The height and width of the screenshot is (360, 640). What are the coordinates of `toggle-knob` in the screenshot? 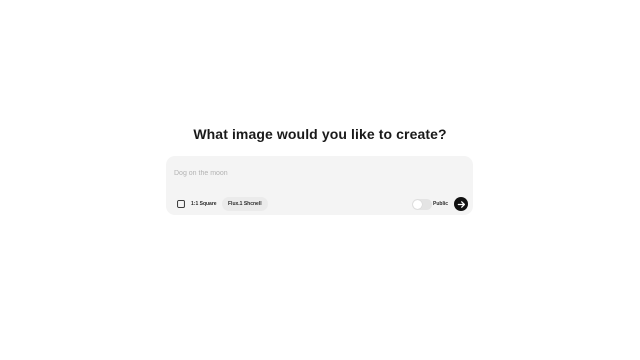 It's located at (417, 204).